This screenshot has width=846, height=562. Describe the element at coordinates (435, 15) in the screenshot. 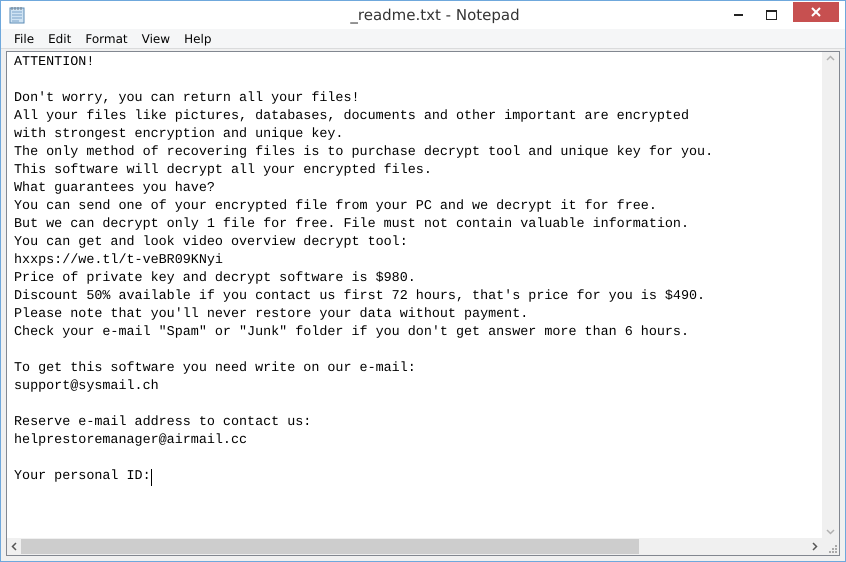

I see `window-title: _readme.txt - Notepad` at that location.